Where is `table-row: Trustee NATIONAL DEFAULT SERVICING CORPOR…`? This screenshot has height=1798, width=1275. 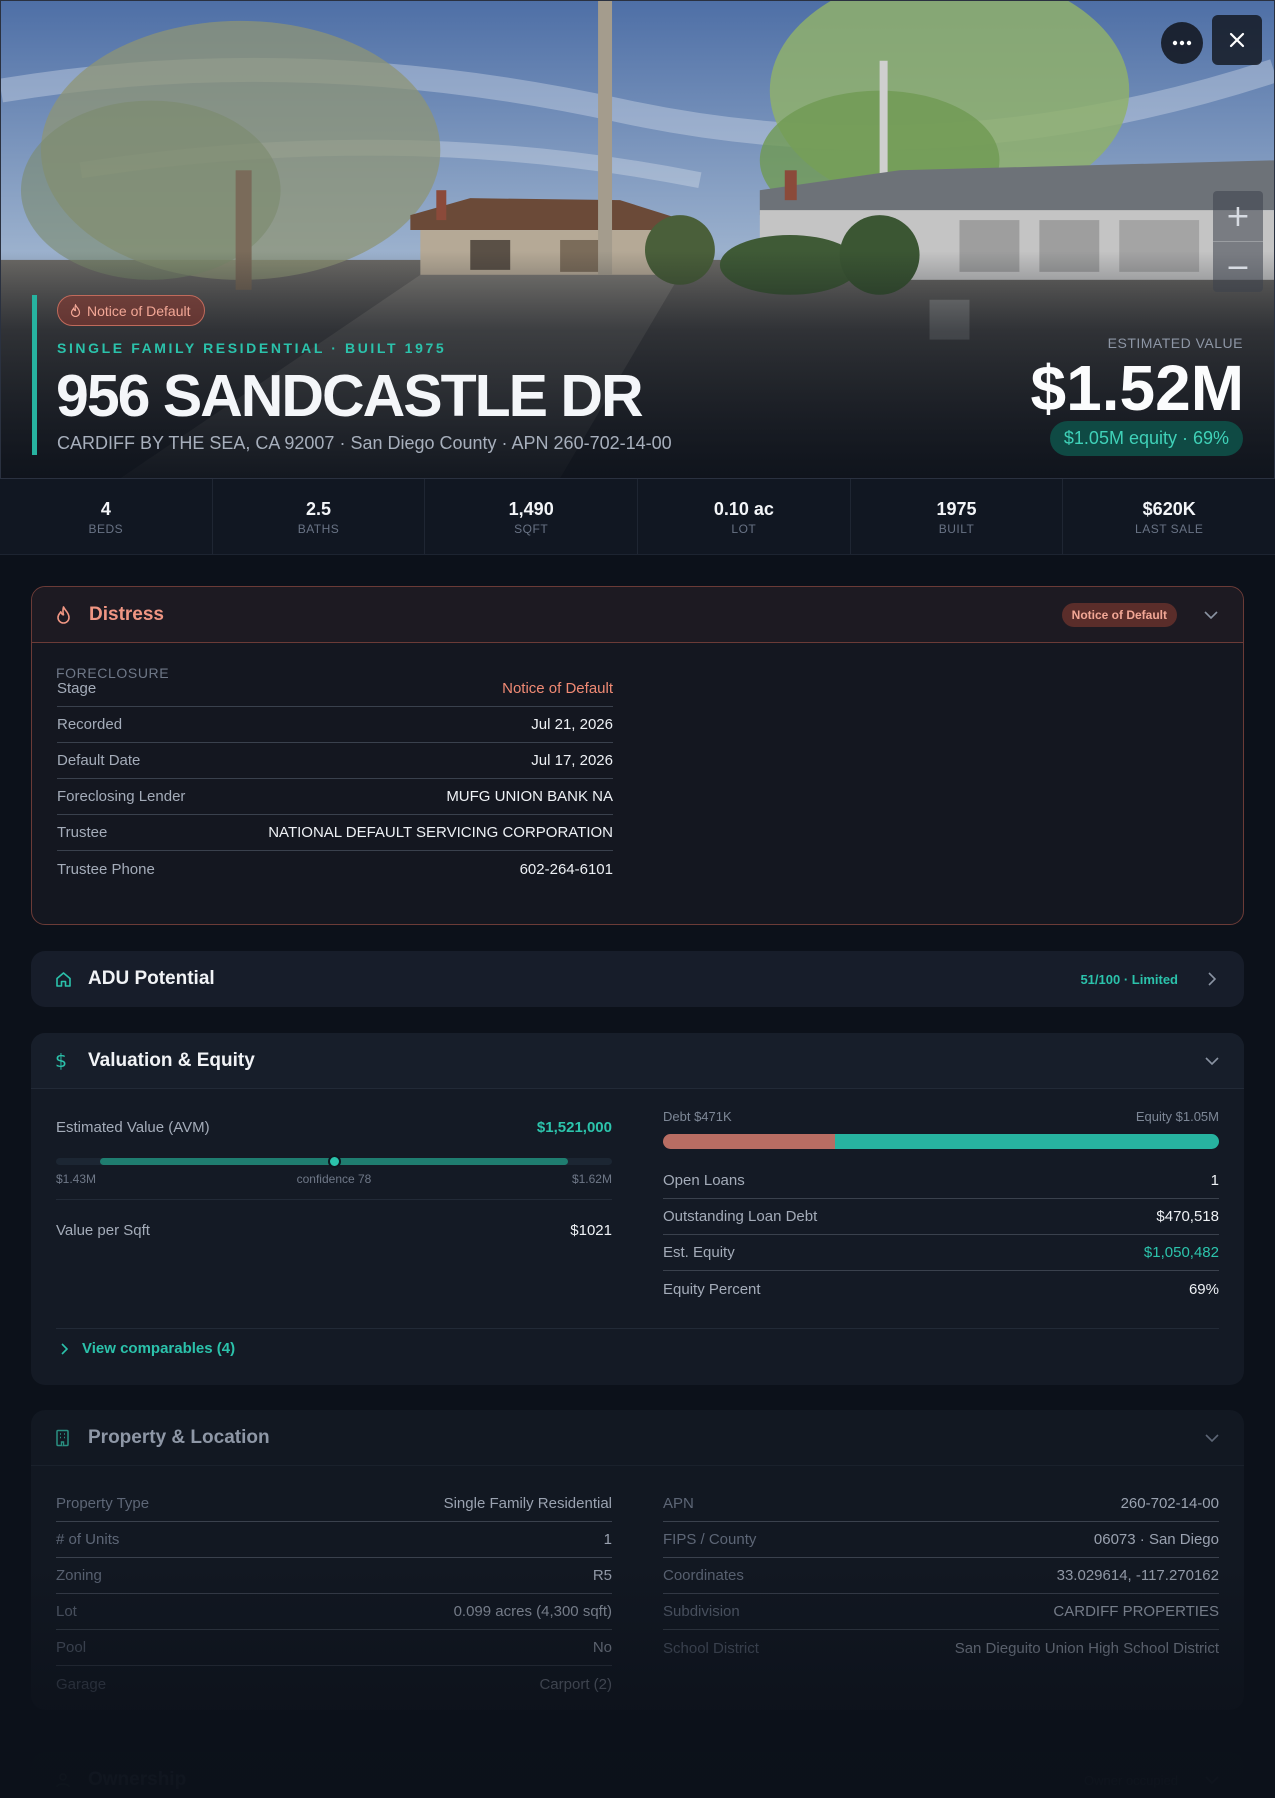
table-row: Trustee NATIONAL DEFAULT SERVICING CORPOR… is located at coordinates (335, 833).